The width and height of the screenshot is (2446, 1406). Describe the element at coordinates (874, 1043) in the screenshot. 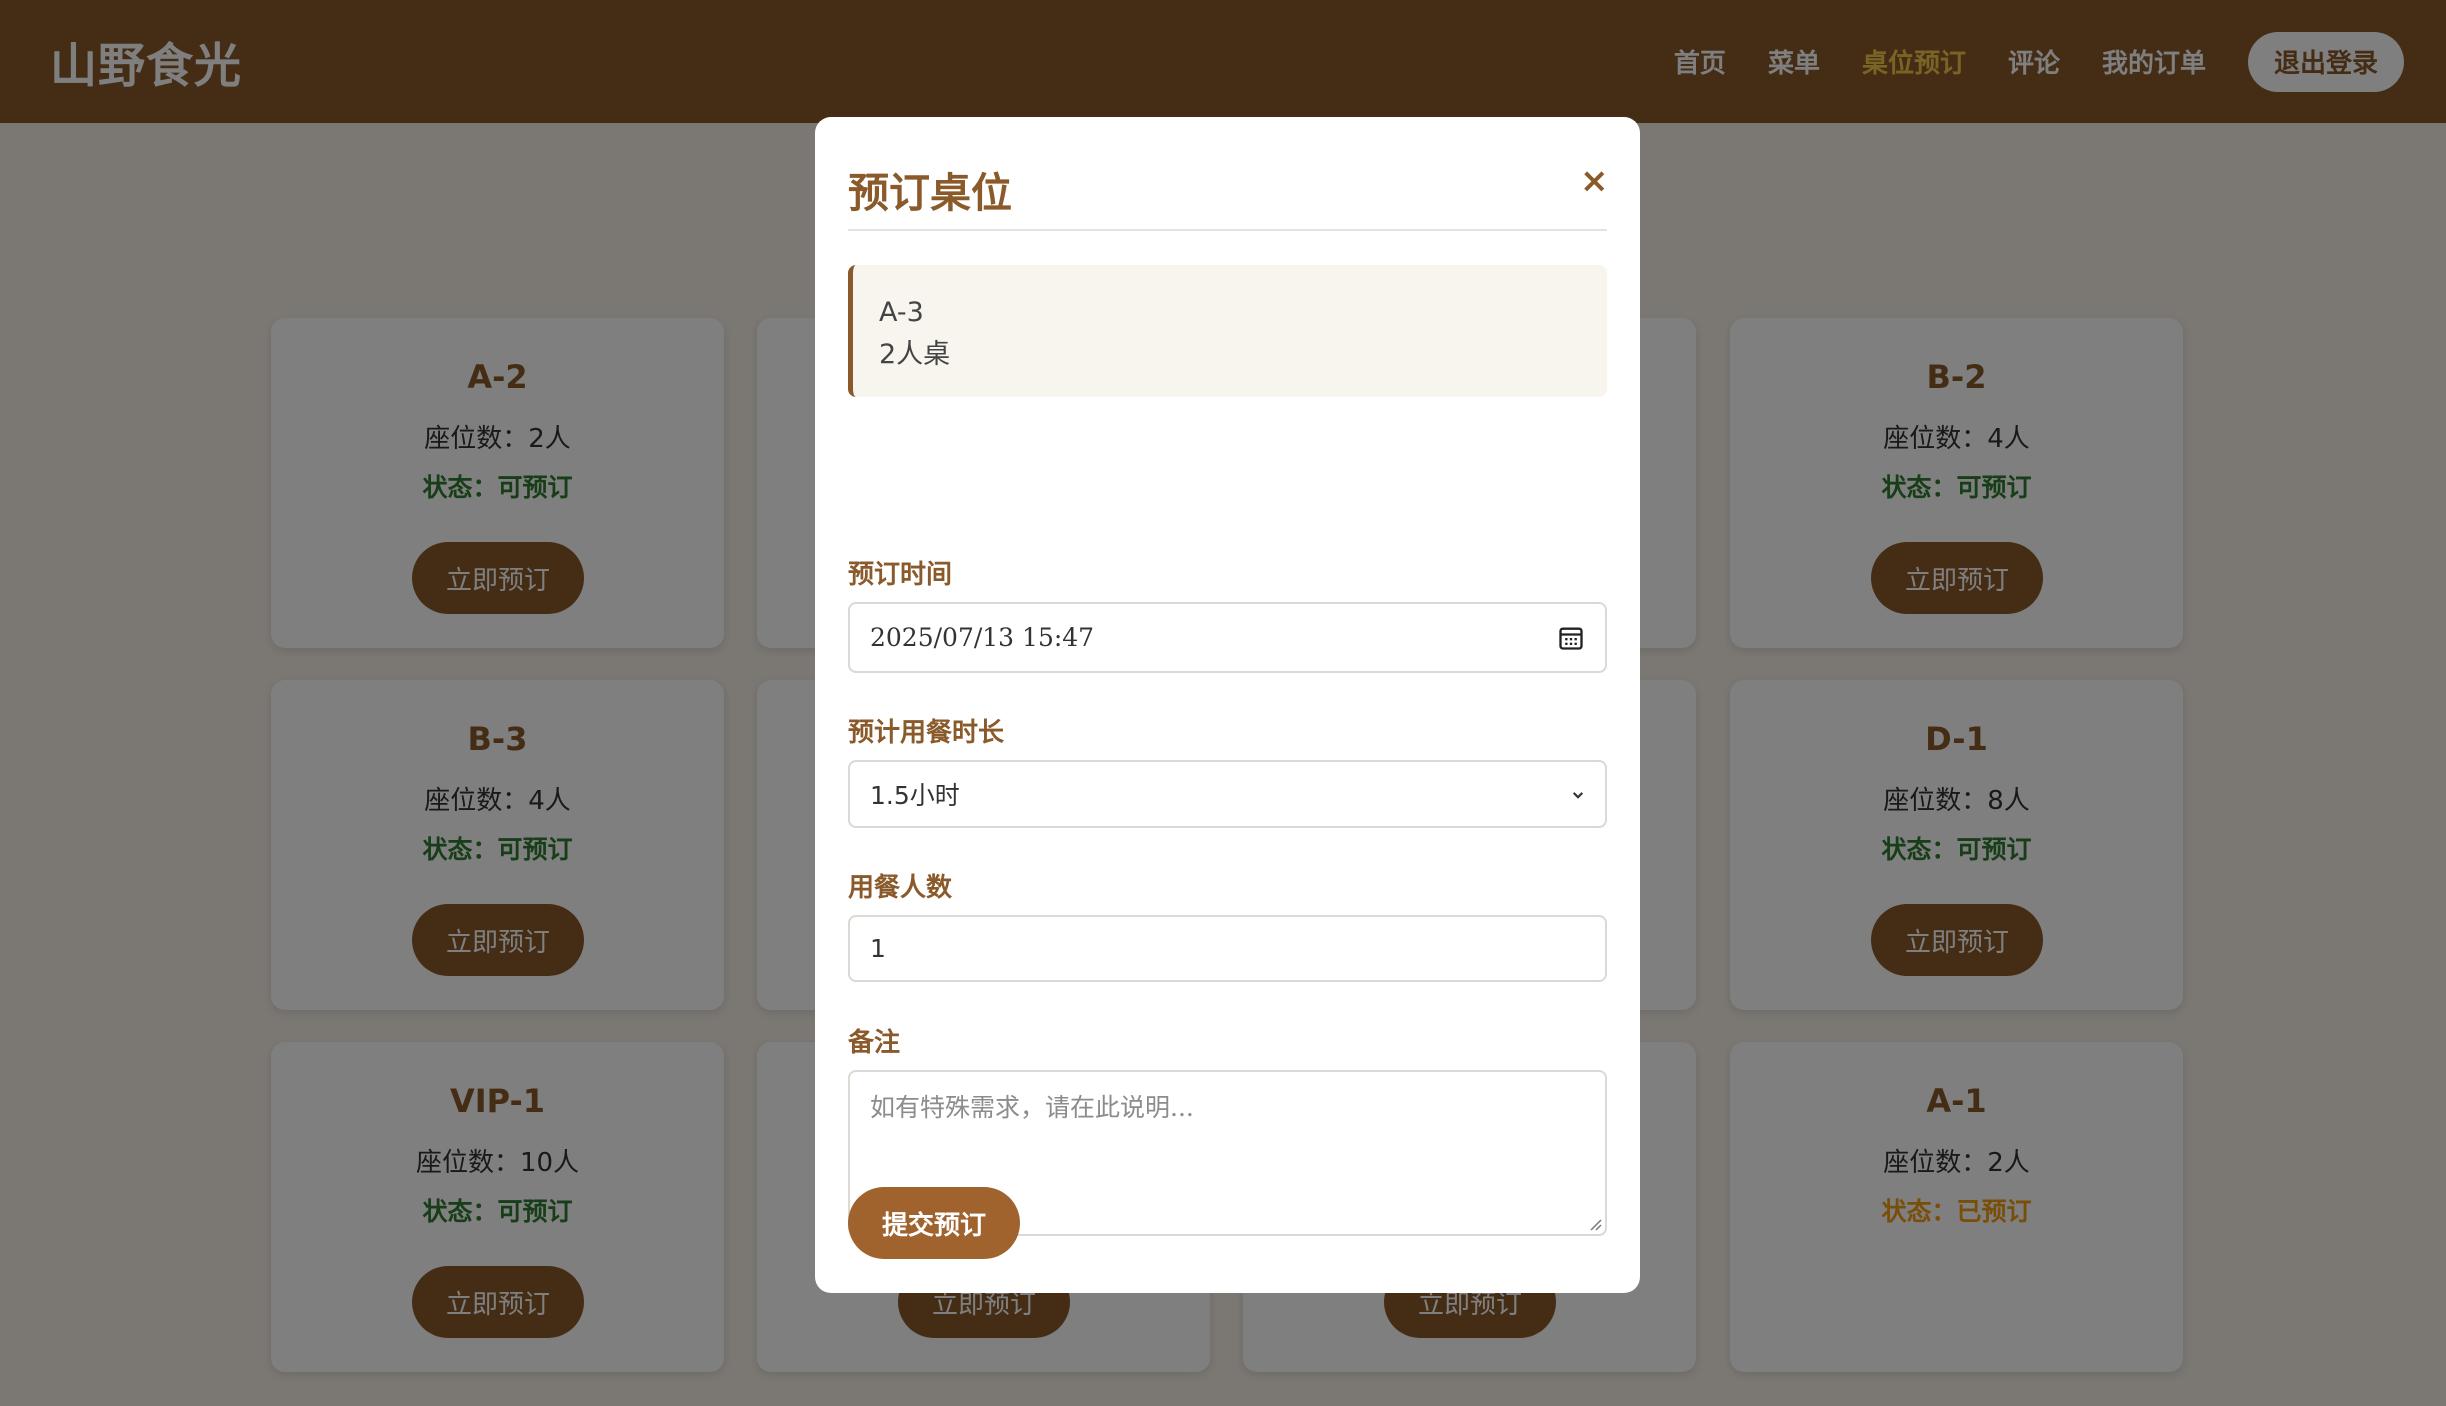

I see `notes-label: 备注` at that location.